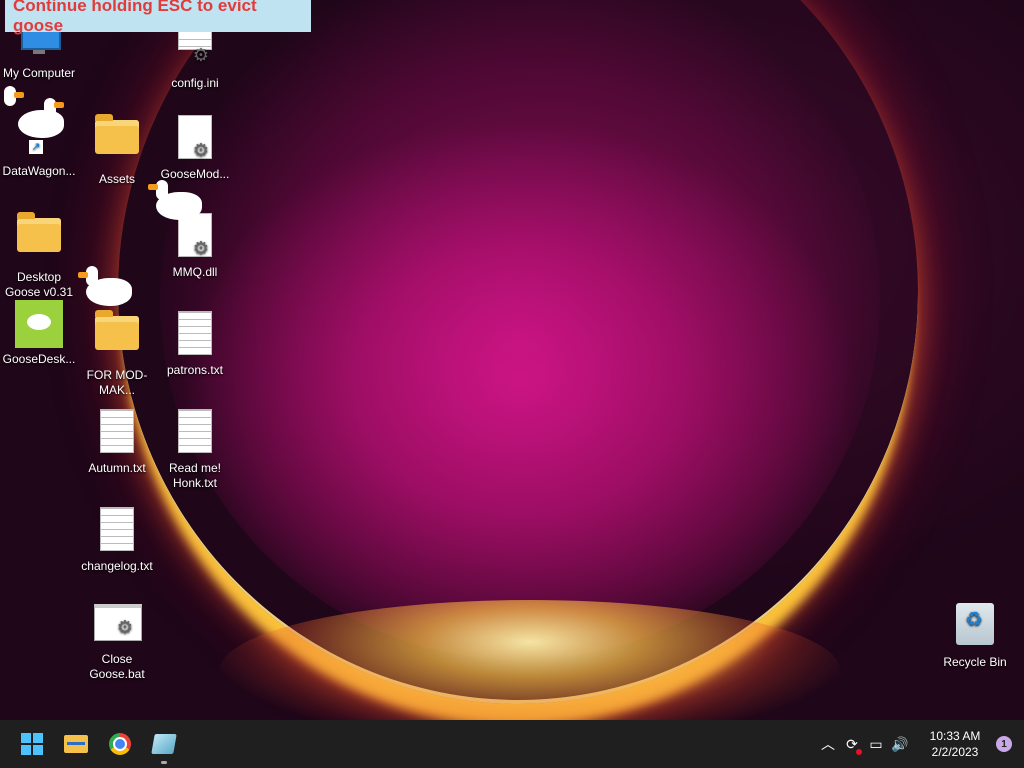 The image size is (1024, 768). I want to click on clock-time: 10:33 AM, so click(955, 736).